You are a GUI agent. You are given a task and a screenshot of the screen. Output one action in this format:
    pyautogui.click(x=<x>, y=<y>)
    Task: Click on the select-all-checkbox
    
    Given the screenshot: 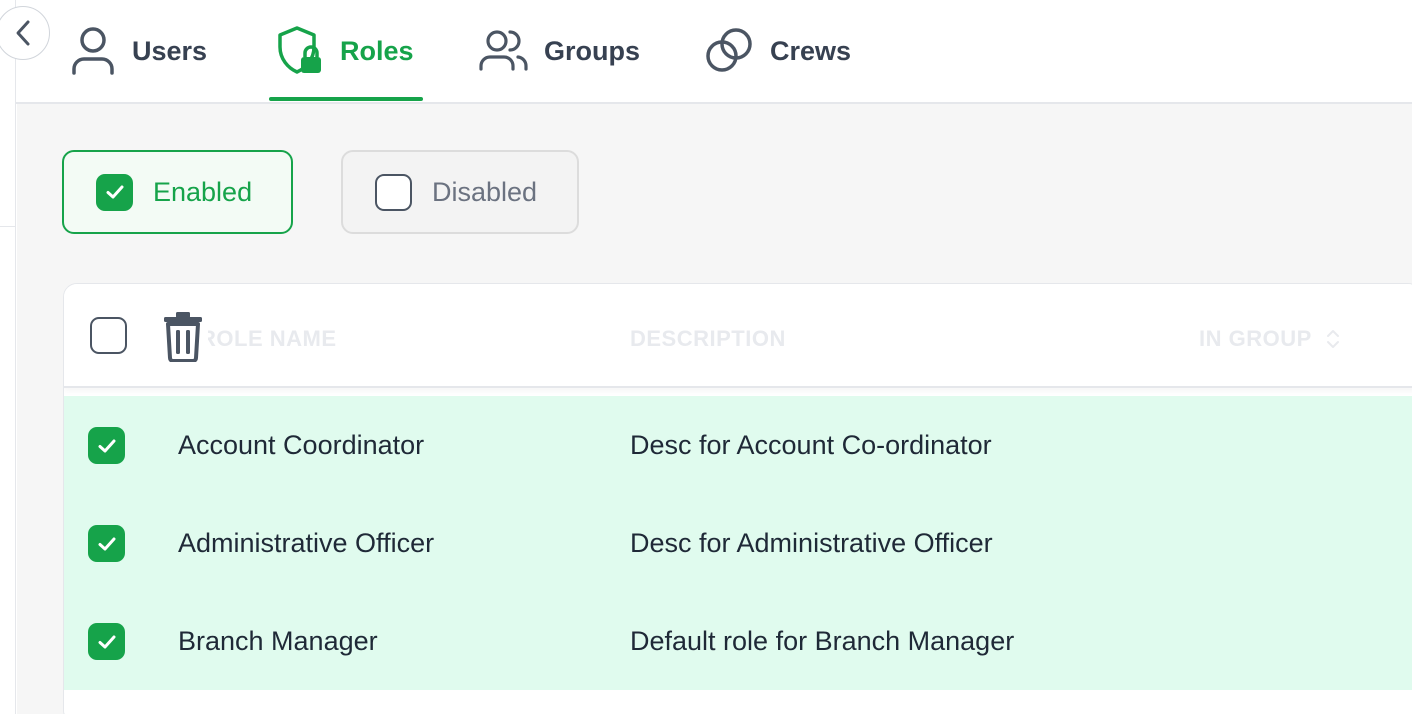 What is the action you would take?
    pyautogui.click(x=108, y=335)
    